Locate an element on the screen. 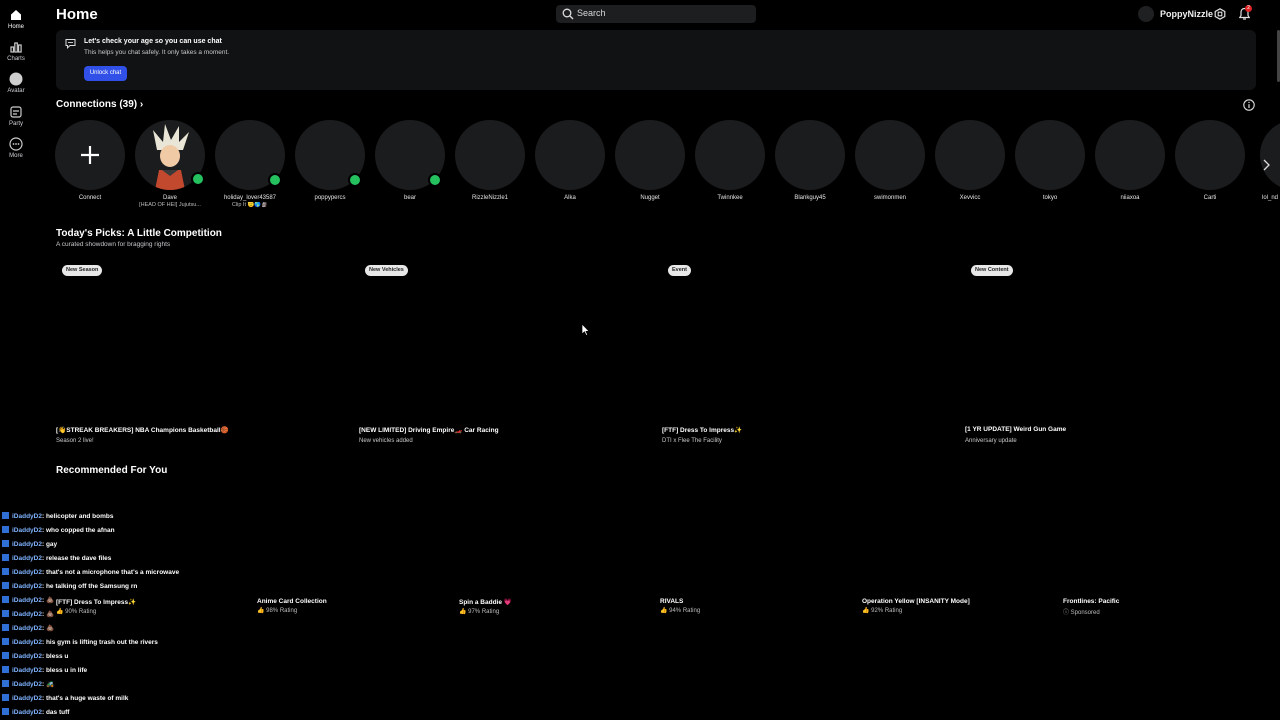 Image resolution: width=1280 pixels, height=720 pixels. chat-message: iDaddyD2: helicopter and bombs is located at coordinates (58, 516).